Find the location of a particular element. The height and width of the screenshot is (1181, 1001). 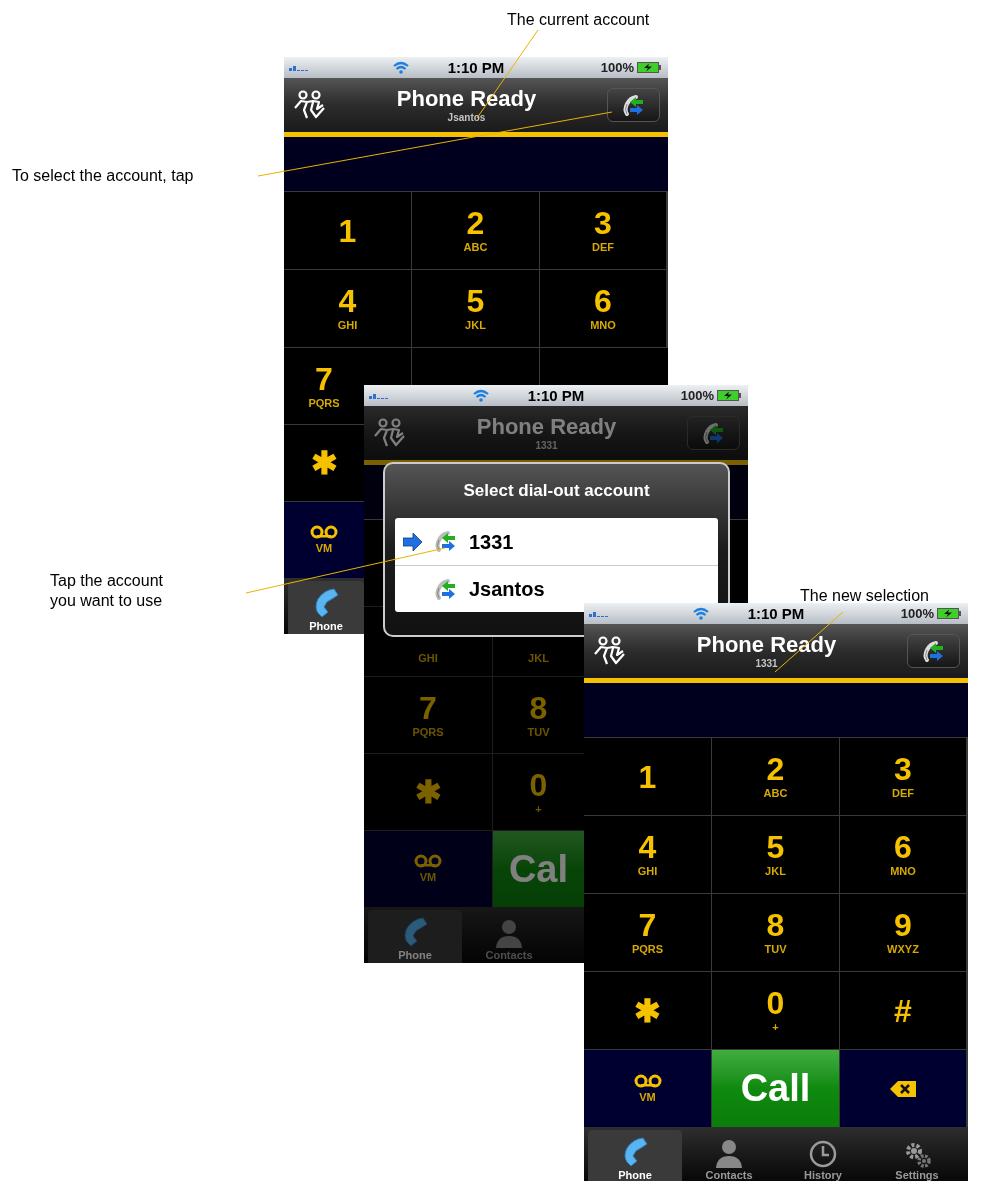

dialog-title: Select dial-out account is located at coordinates (556, 491).